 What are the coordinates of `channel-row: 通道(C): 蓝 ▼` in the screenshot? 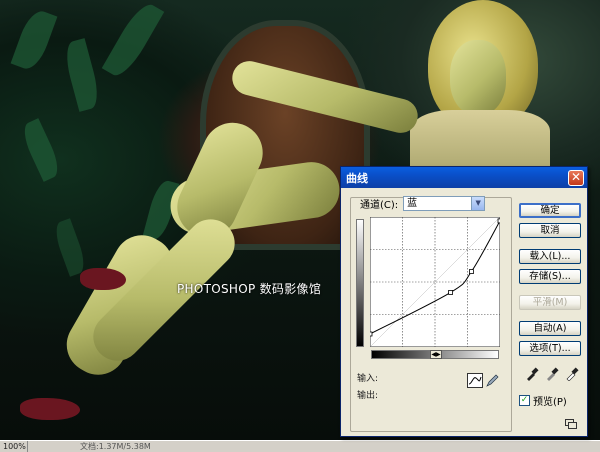 It's located at (423, 203).